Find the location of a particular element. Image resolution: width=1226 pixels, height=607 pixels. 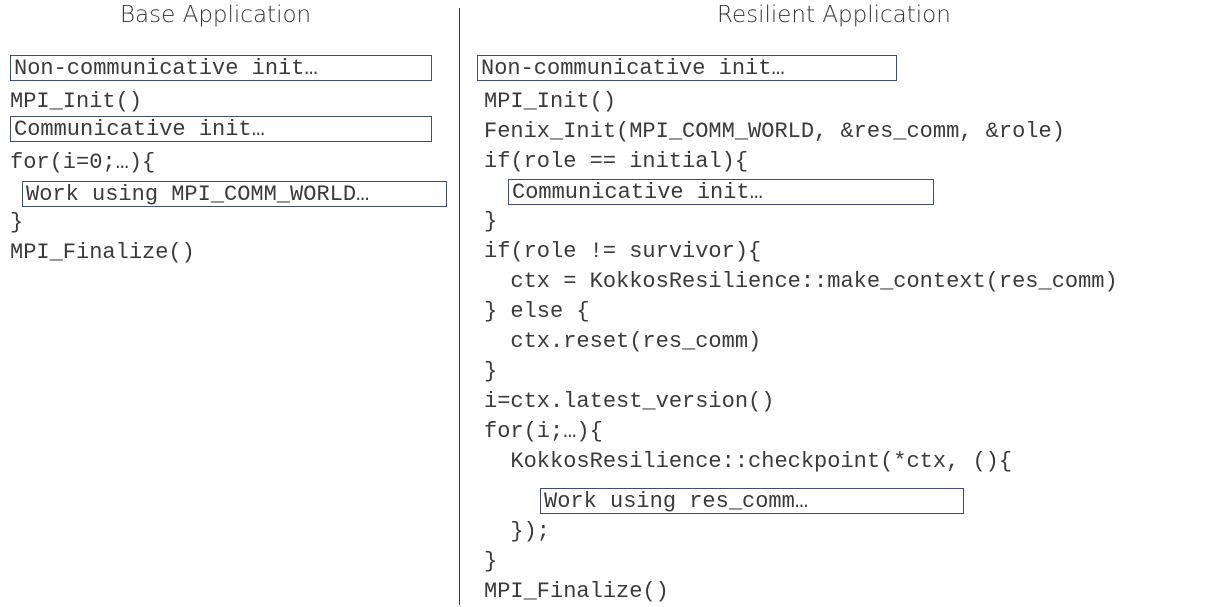

for-loop-line: for(i=0;…){ is located at coordinates (83, 162).